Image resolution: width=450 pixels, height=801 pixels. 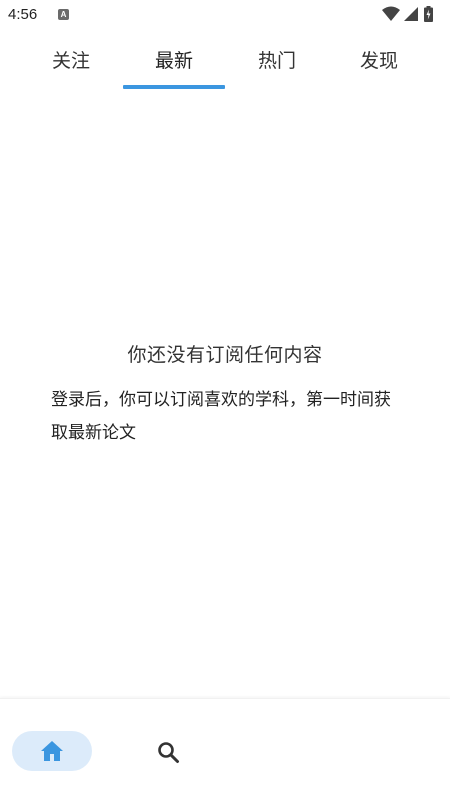 I want to click on status-time: 4:56, so click(x=23, y=14).